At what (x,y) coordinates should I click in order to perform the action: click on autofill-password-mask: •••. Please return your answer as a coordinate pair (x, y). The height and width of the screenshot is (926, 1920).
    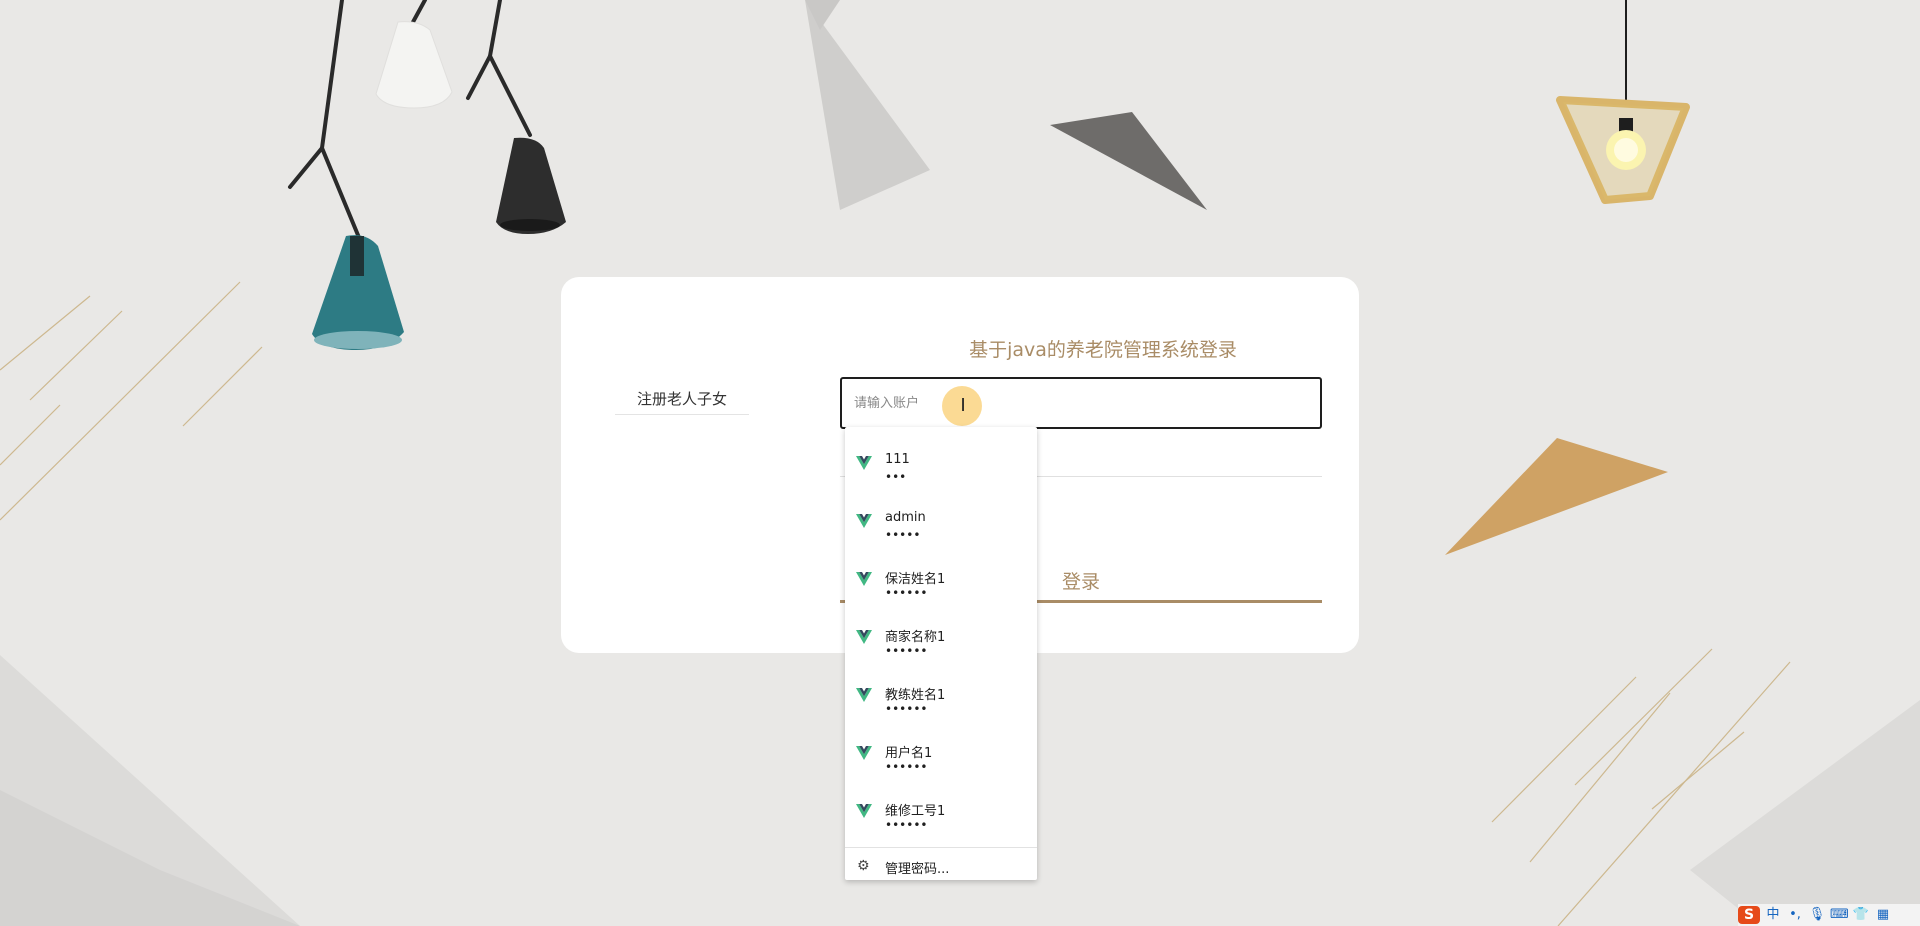
    Looking at the image, I should click on (896, 477).